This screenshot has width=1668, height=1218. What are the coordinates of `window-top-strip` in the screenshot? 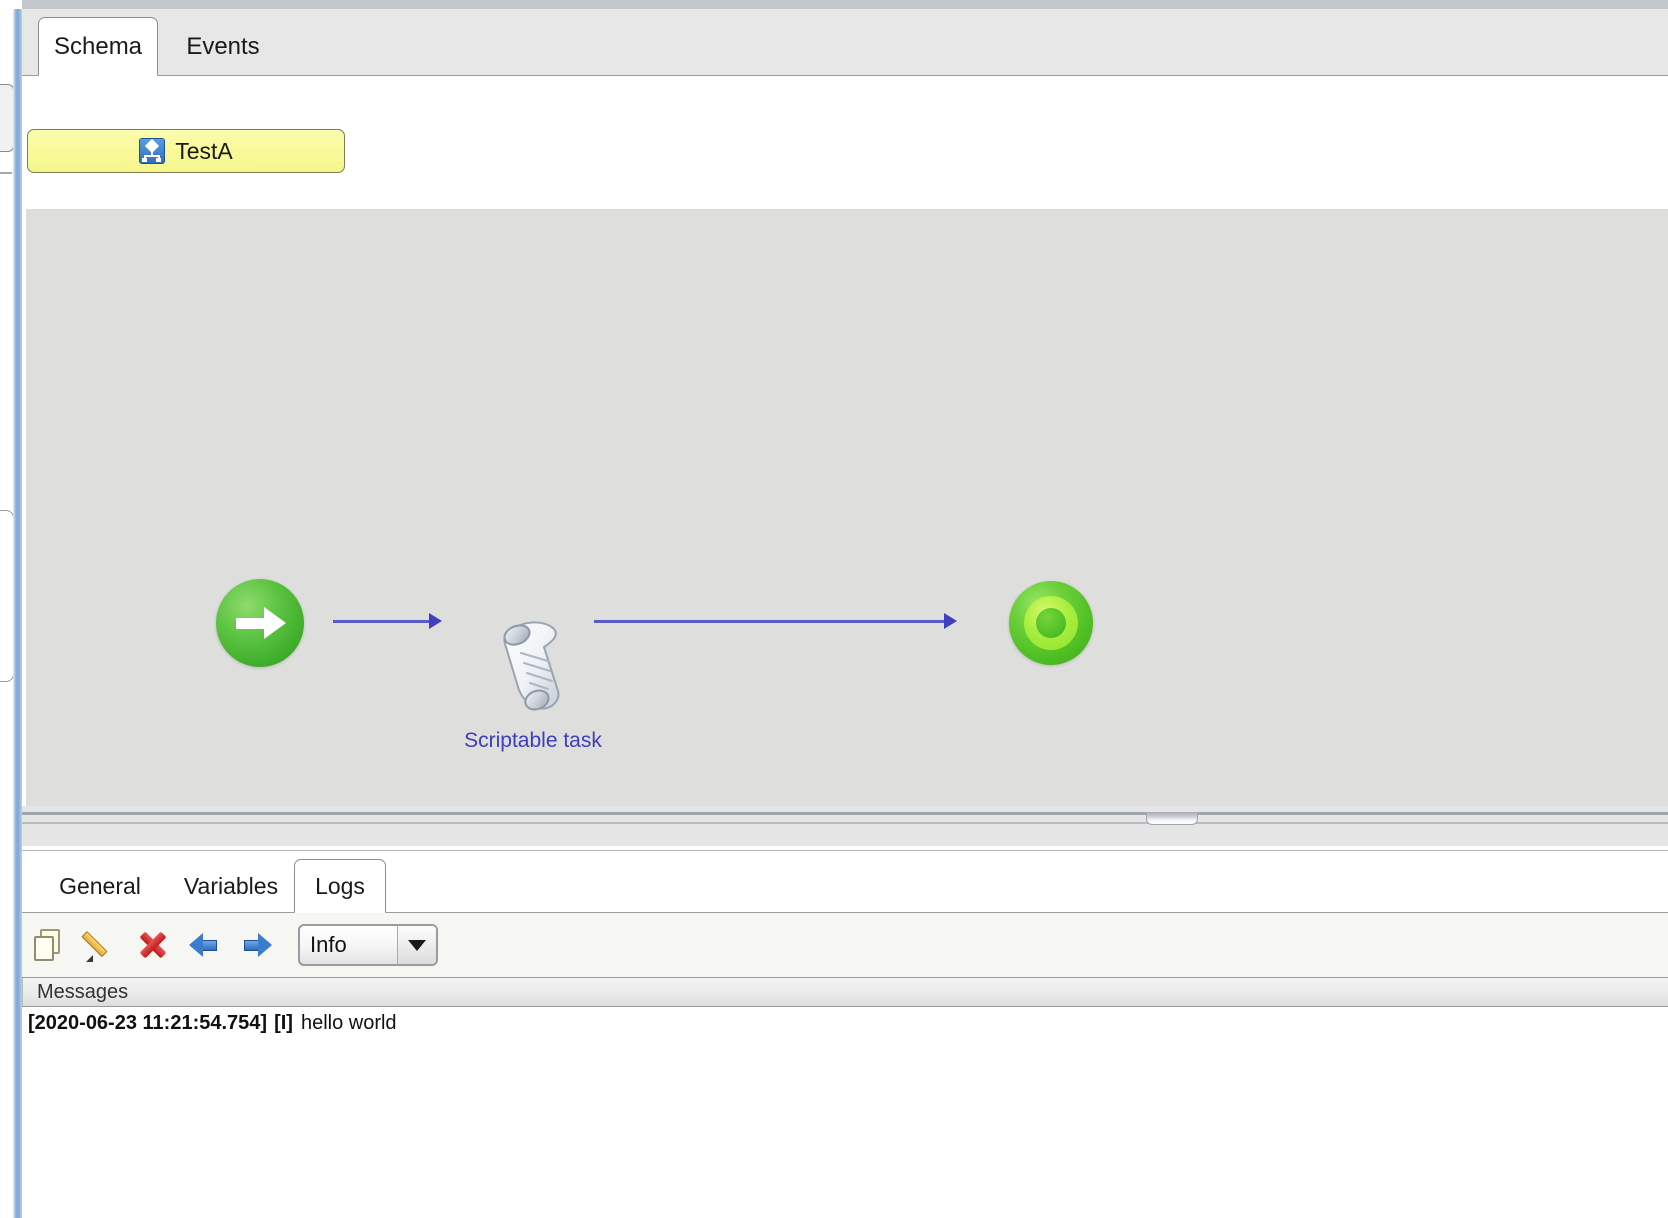 It's located at (834, 4).